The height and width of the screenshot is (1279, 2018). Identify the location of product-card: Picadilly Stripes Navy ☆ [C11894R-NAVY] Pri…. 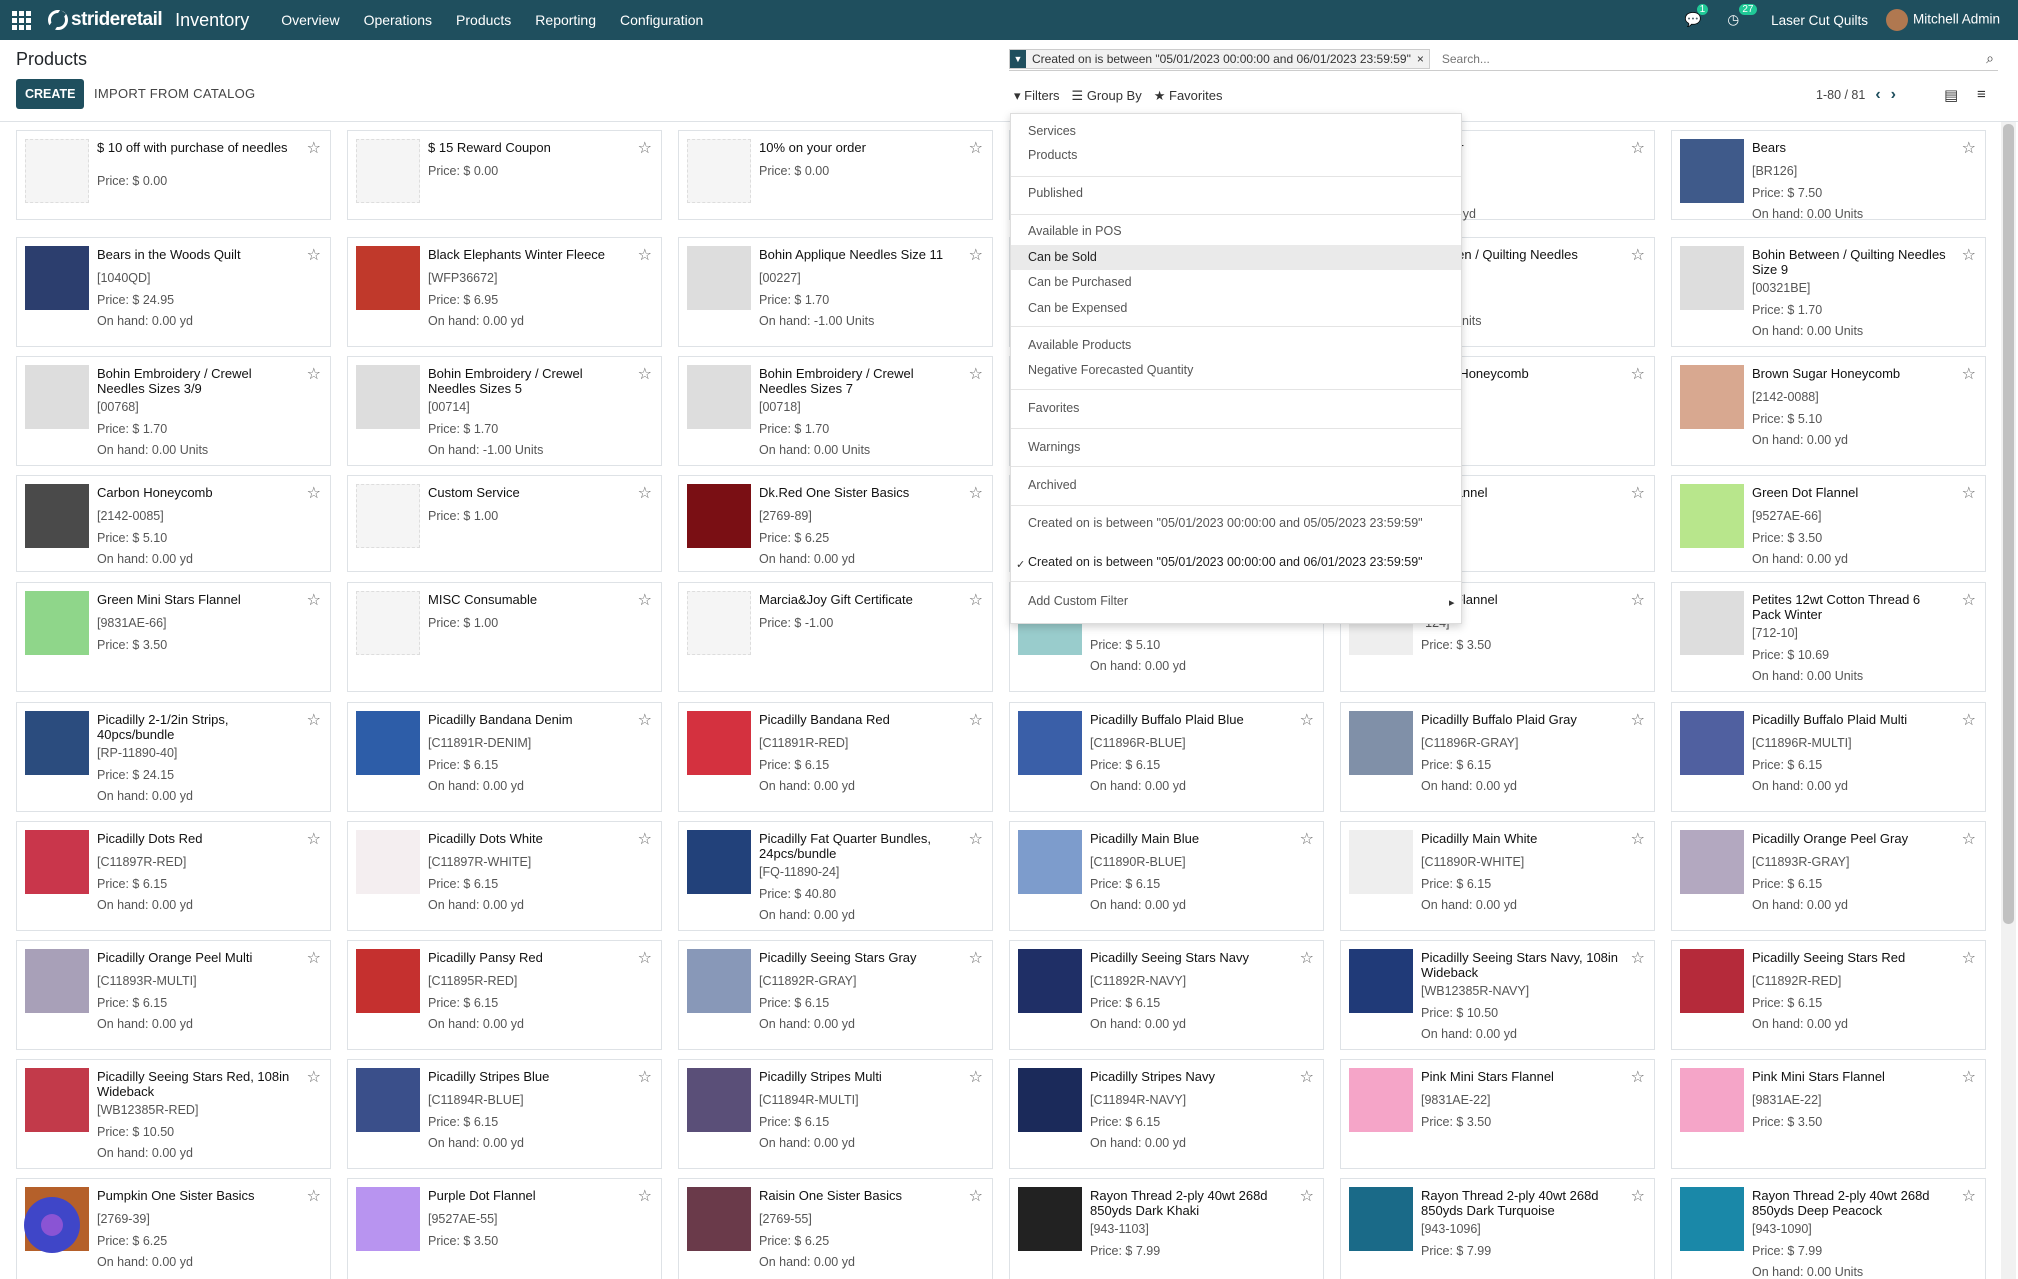
(1166, 1114).